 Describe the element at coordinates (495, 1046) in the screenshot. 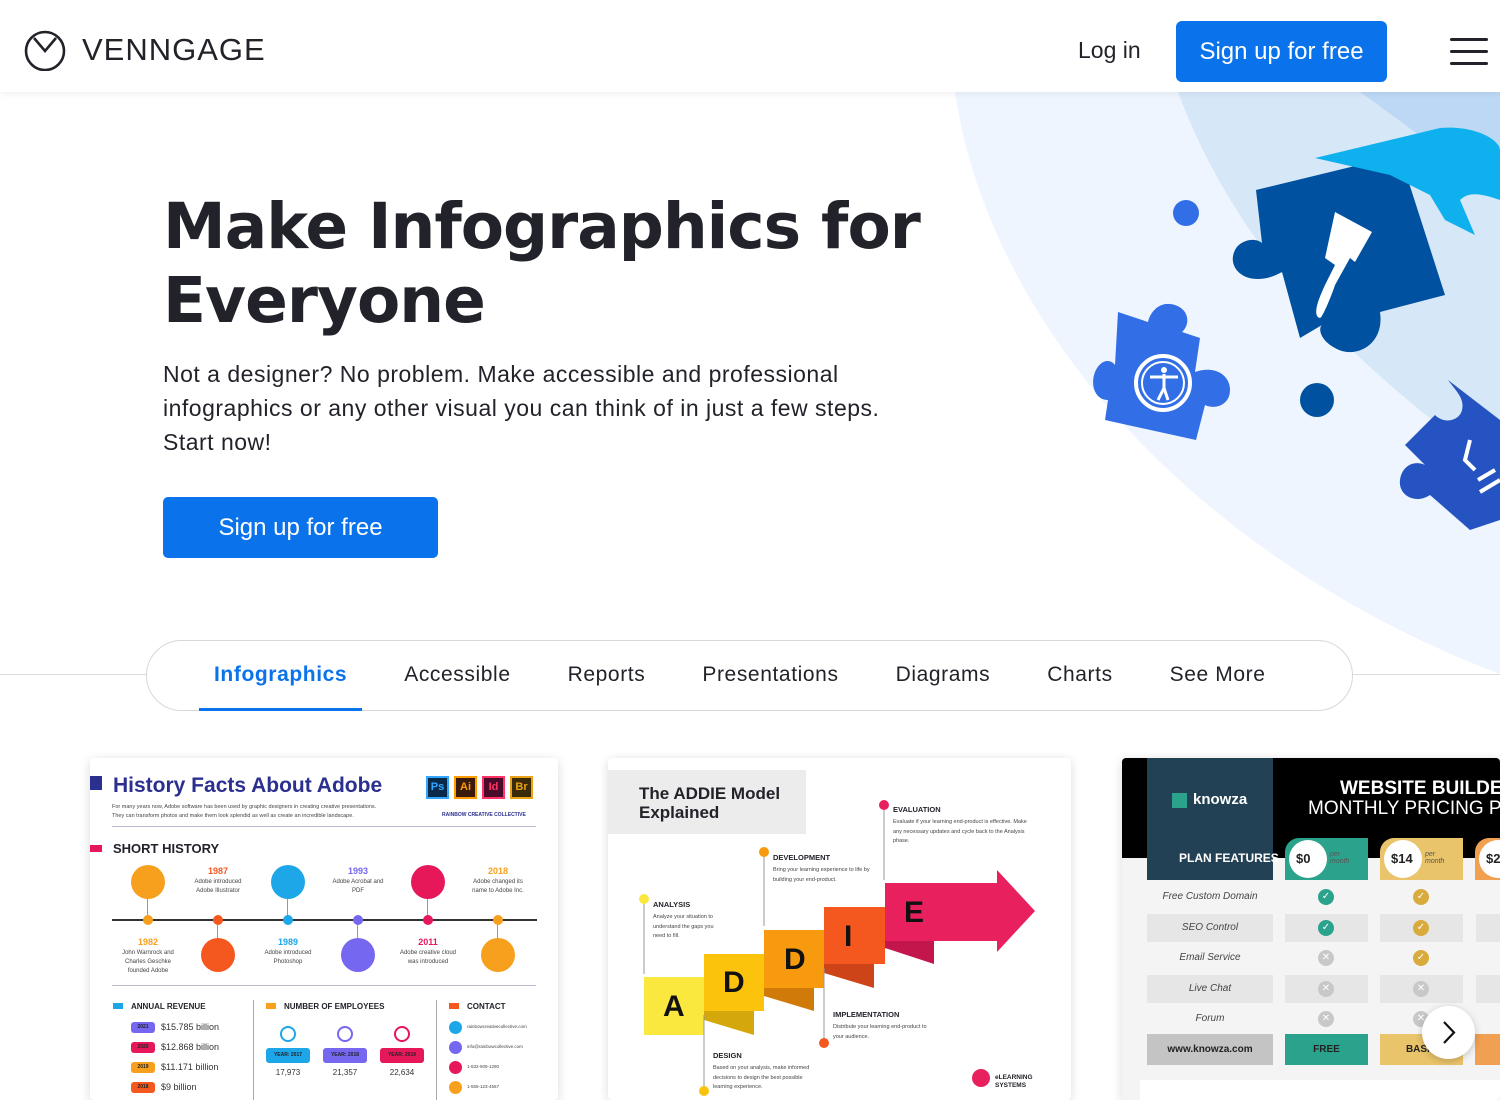

I see `contact-value: info@rainbowcollective.com` at that location.